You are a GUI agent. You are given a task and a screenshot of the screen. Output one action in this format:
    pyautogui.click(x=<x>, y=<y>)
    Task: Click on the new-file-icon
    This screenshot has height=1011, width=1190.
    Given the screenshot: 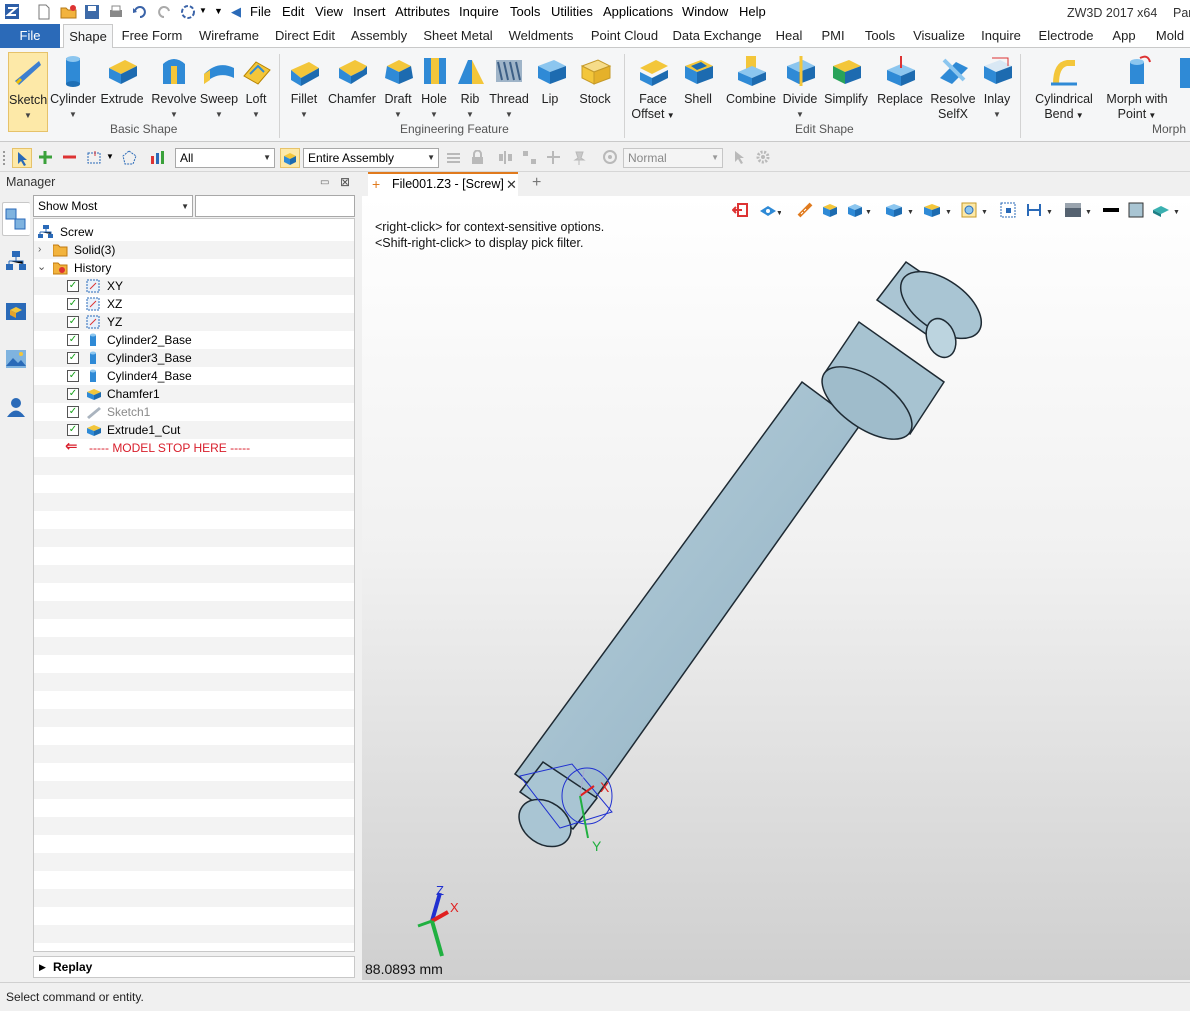 What is the action you would take?
    pyautogui.click(x=44, y=12)
    